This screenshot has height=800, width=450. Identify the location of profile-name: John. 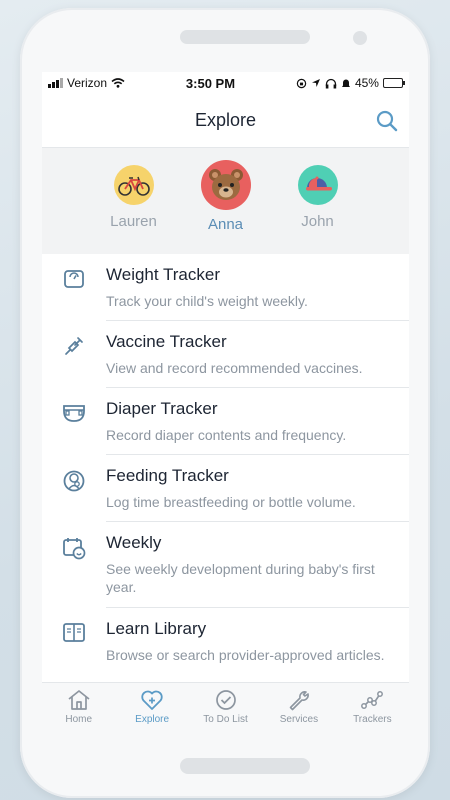
(317, 221).